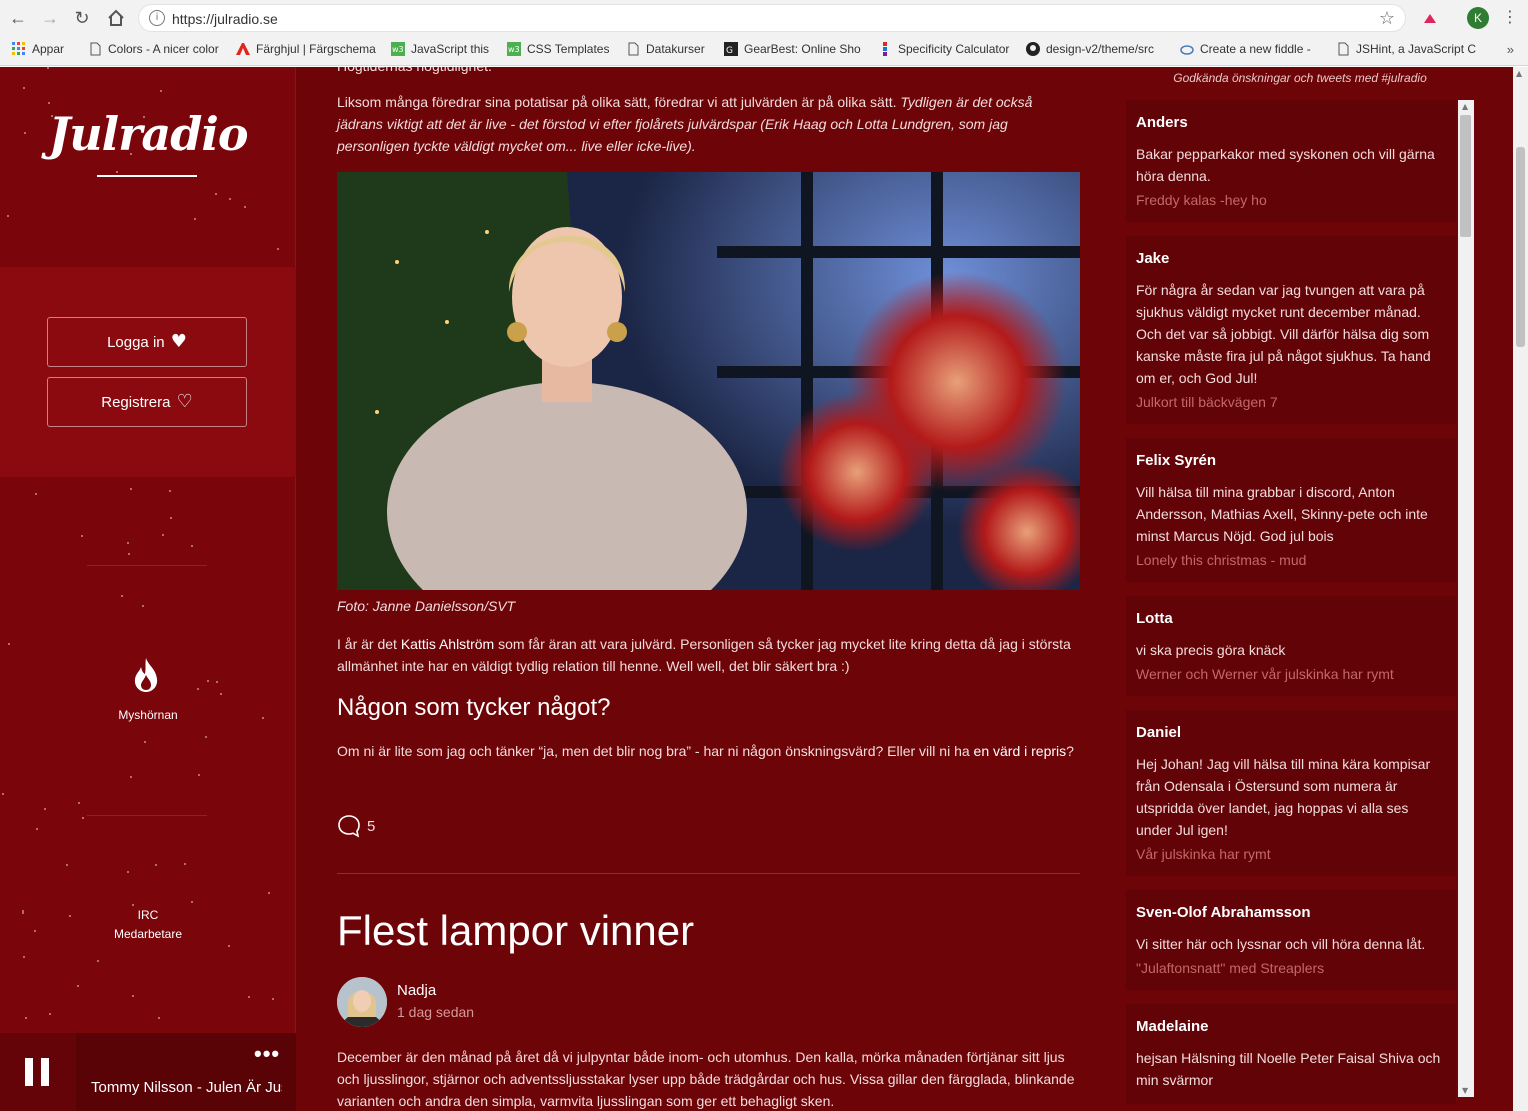  Describe the element at coordinates (186, 1087) in the screenshot. I see `now-playing-track: Tommy Nilsson - Julen Är Just Här` at that location.